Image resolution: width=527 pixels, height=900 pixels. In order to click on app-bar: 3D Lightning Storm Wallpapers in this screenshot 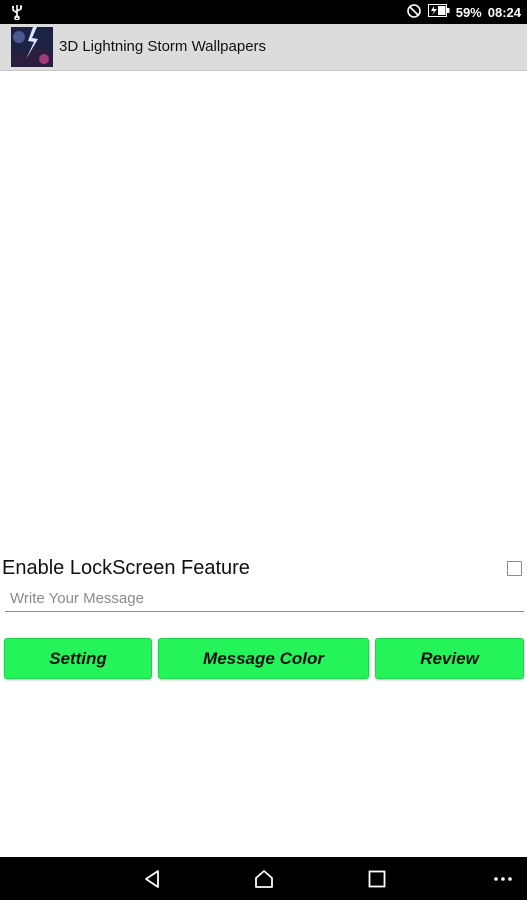, I will do `click(263, 47)`.